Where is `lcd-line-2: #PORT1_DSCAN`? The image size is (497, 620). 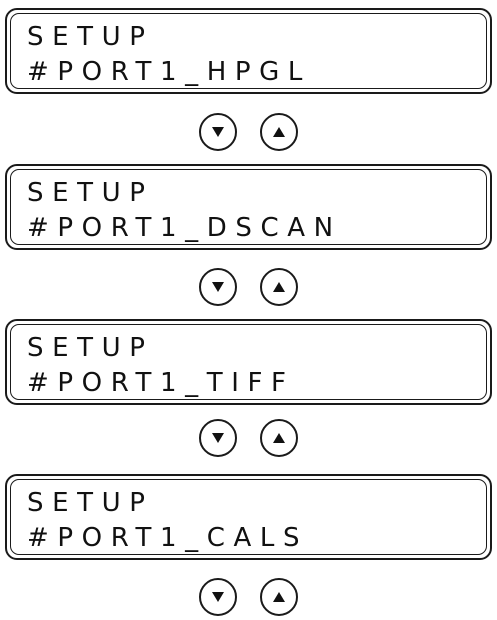
lcd-line-2: #PORT1_DSCAN is located at coordinates (184, 228).